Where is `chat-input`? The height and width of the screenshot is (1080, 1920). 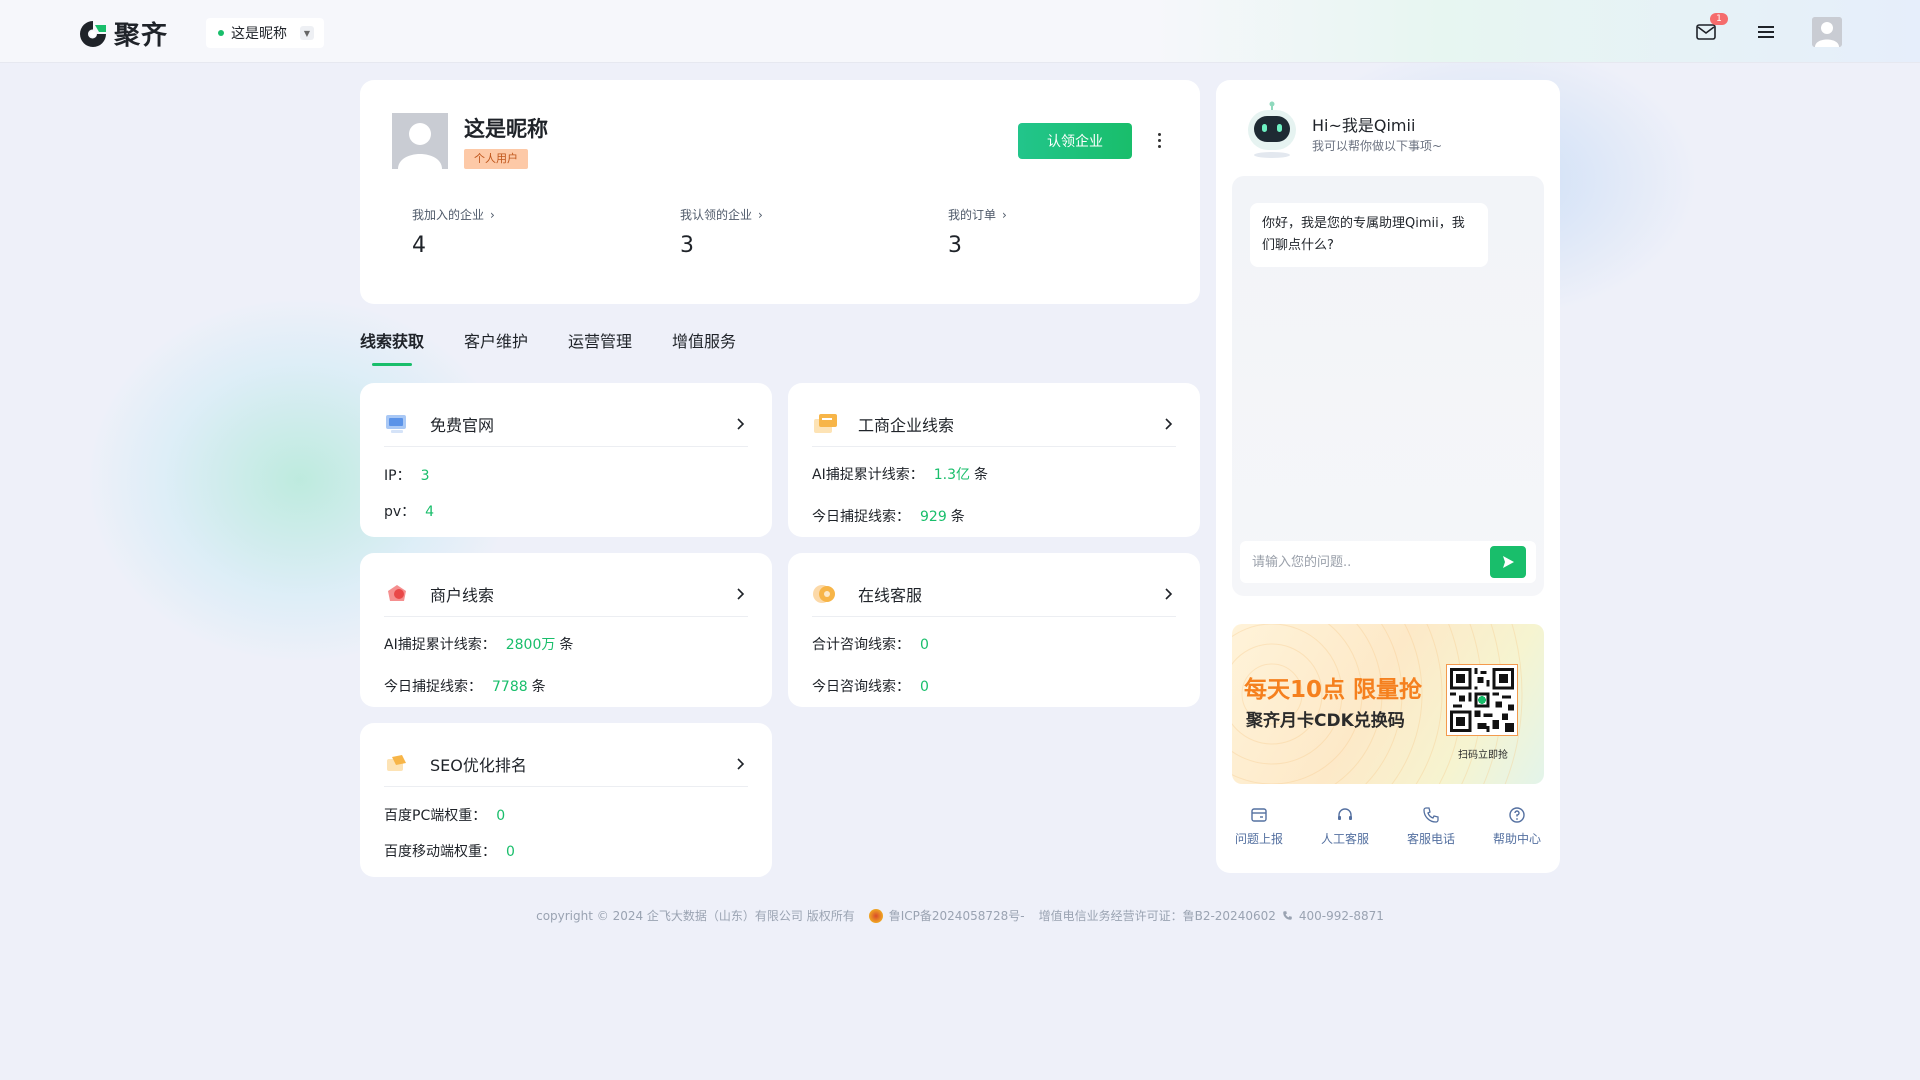 chat-input is located at coordinates (1360, 562).